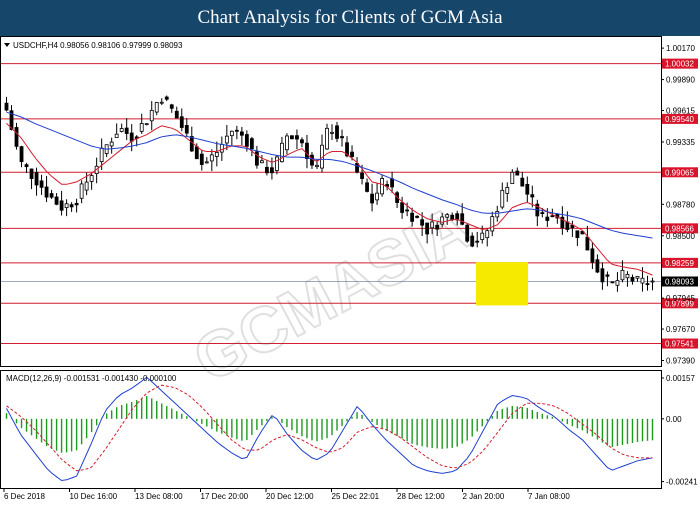 The height and width of the screenshot is (505, 700). What do you see at coordinates (679, 64) in the screenshot?
I see `level-price-text: 1.00032` at bounding box center [679, 64].